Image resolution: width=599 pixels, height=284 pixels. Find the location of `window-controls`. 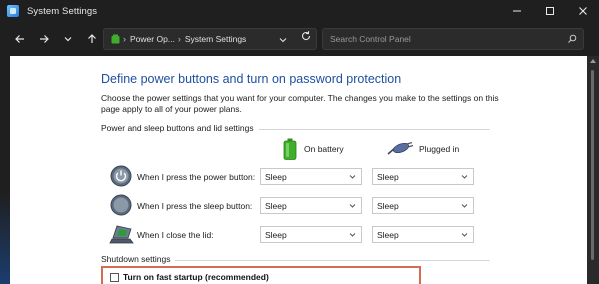

window-controls is located at coordinates (549, 11).